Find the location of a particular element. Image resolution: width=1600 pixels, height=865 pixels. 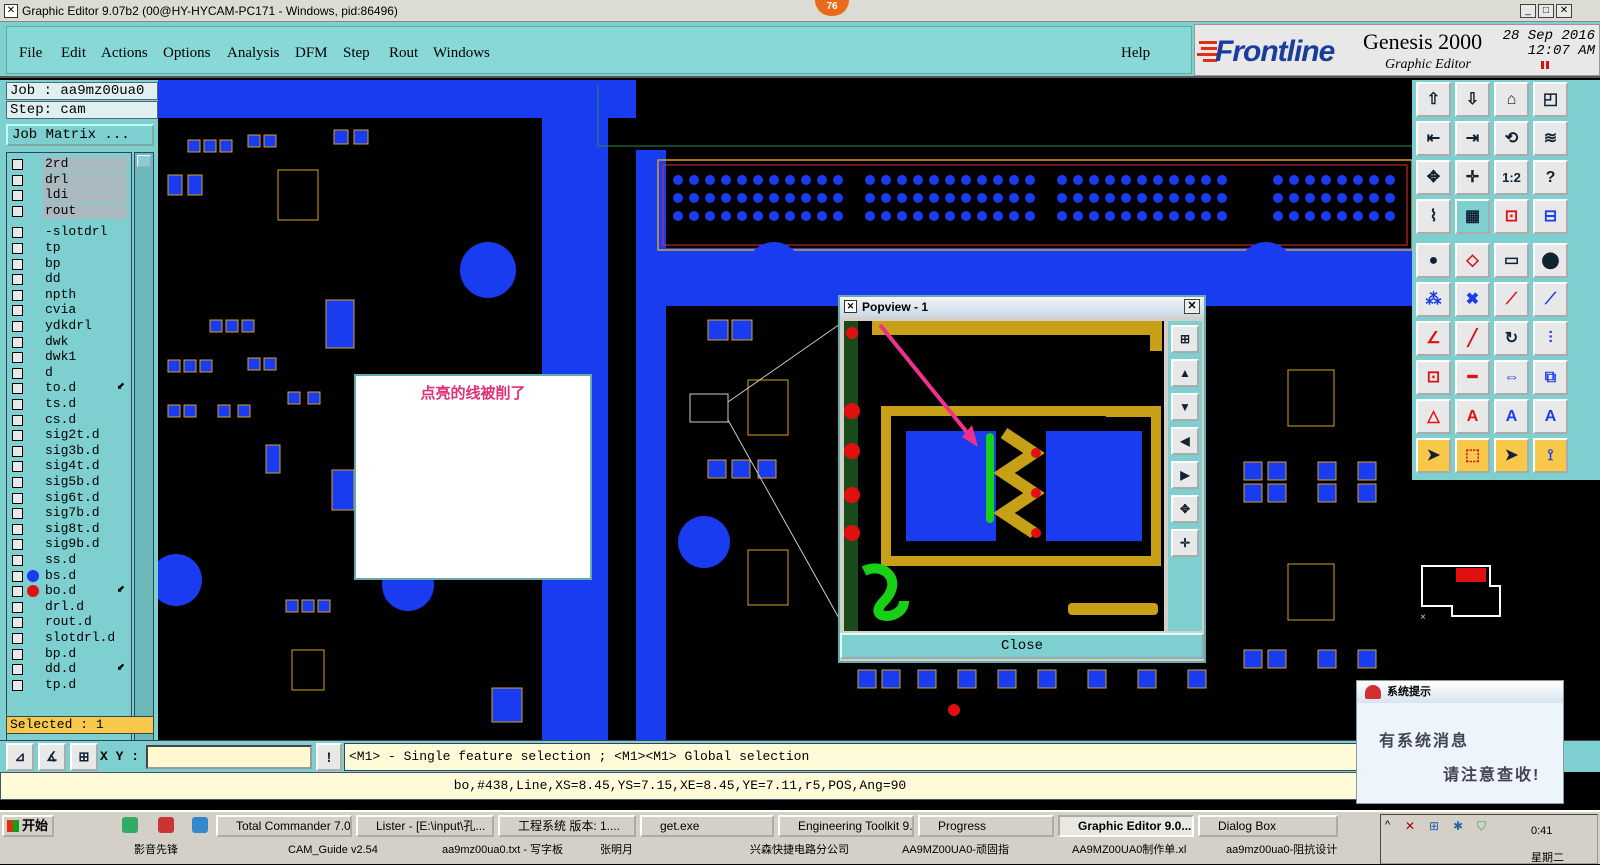

task-row2-3: aa9mz00ua0.txt - 写字板 is located at coordinates (501, 850).